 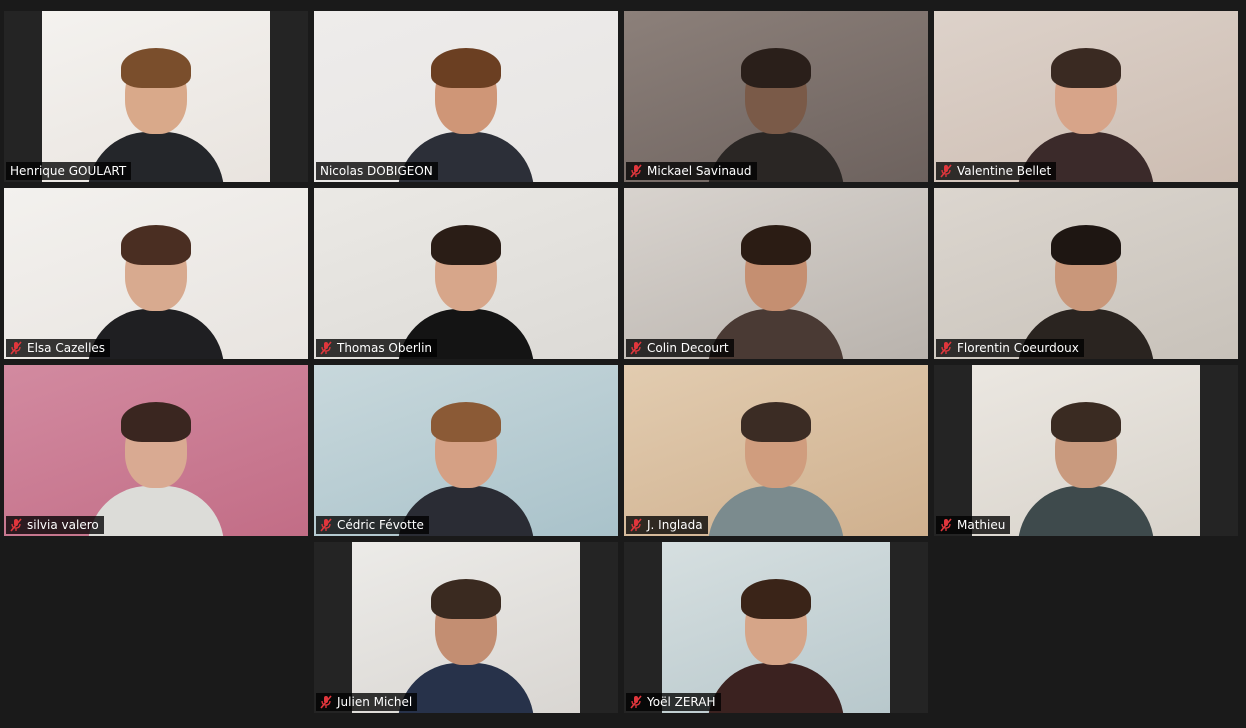 I want to click on video-tile: Julien Michel, so click(x=466, y=627).